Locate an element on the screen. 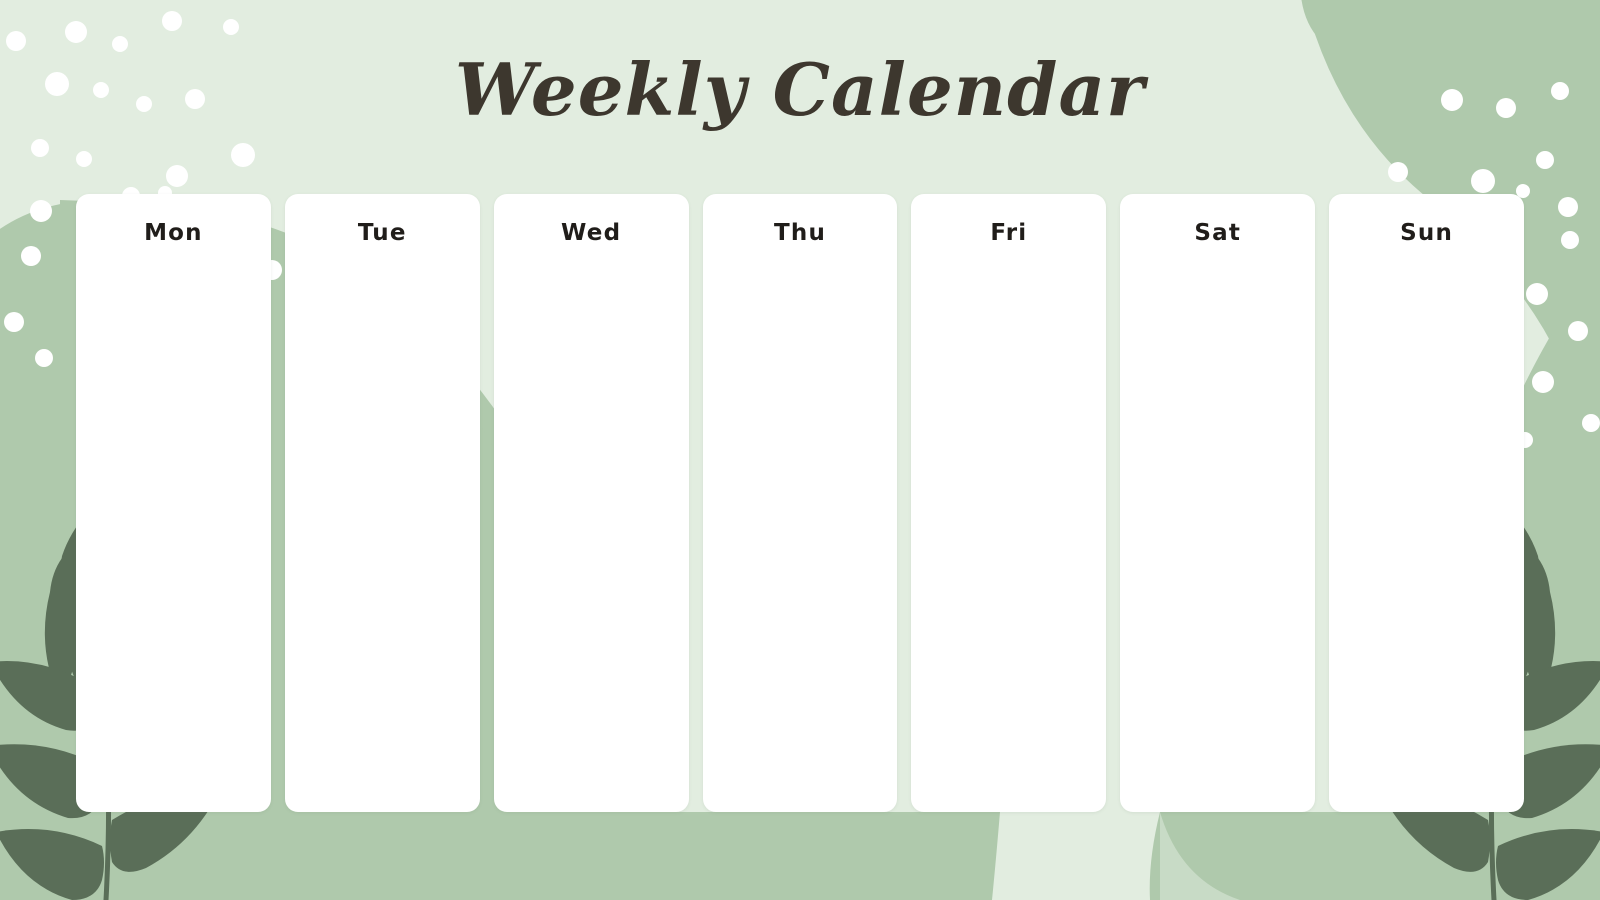  day-card-mon: Mon is located at coordinates (173, 503).